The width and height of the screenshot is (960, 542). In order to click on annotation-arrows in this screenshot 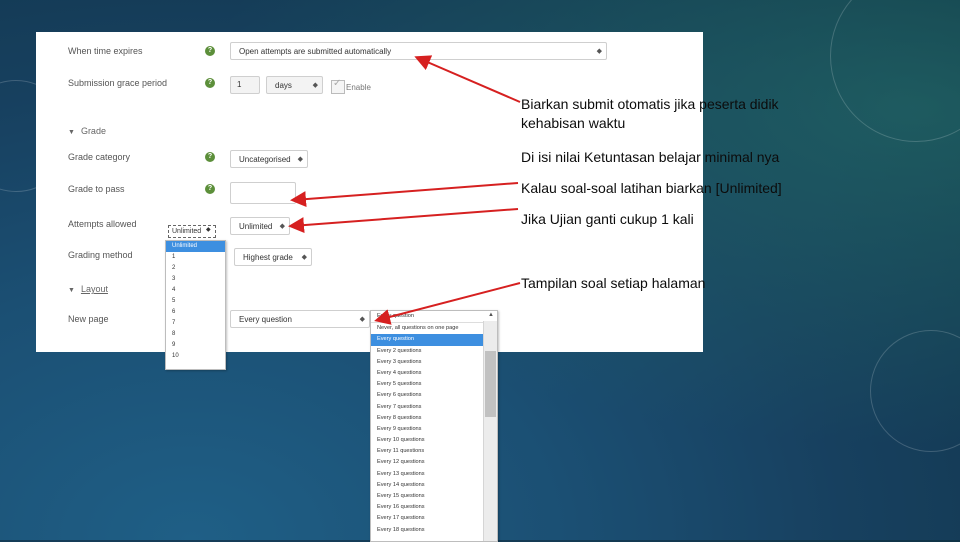, I will do `click(404, 190)`.